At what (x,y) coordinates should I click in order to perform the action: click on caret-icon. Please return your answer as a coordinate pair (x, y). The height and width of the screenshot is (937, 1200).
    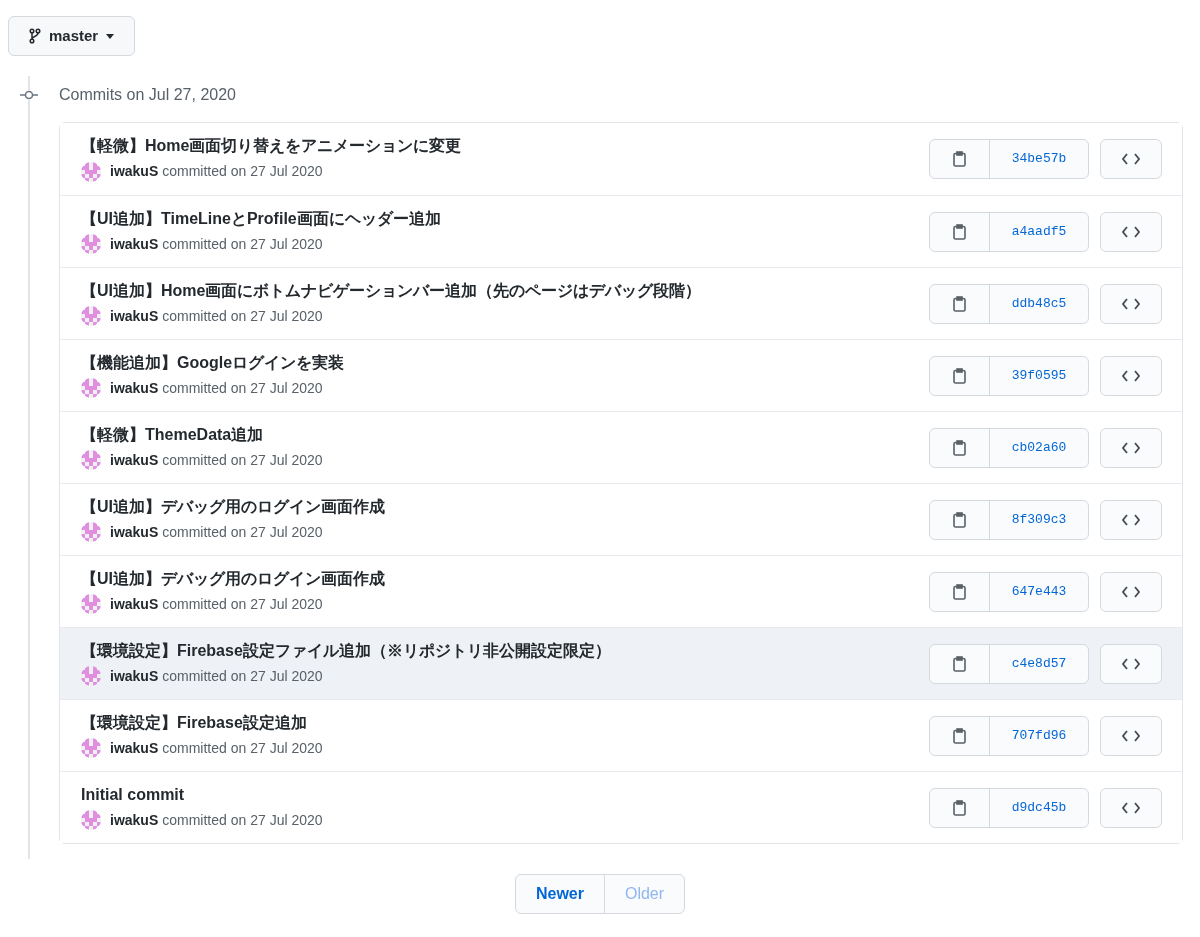
    Looking at the image, I should click on (110, 36).